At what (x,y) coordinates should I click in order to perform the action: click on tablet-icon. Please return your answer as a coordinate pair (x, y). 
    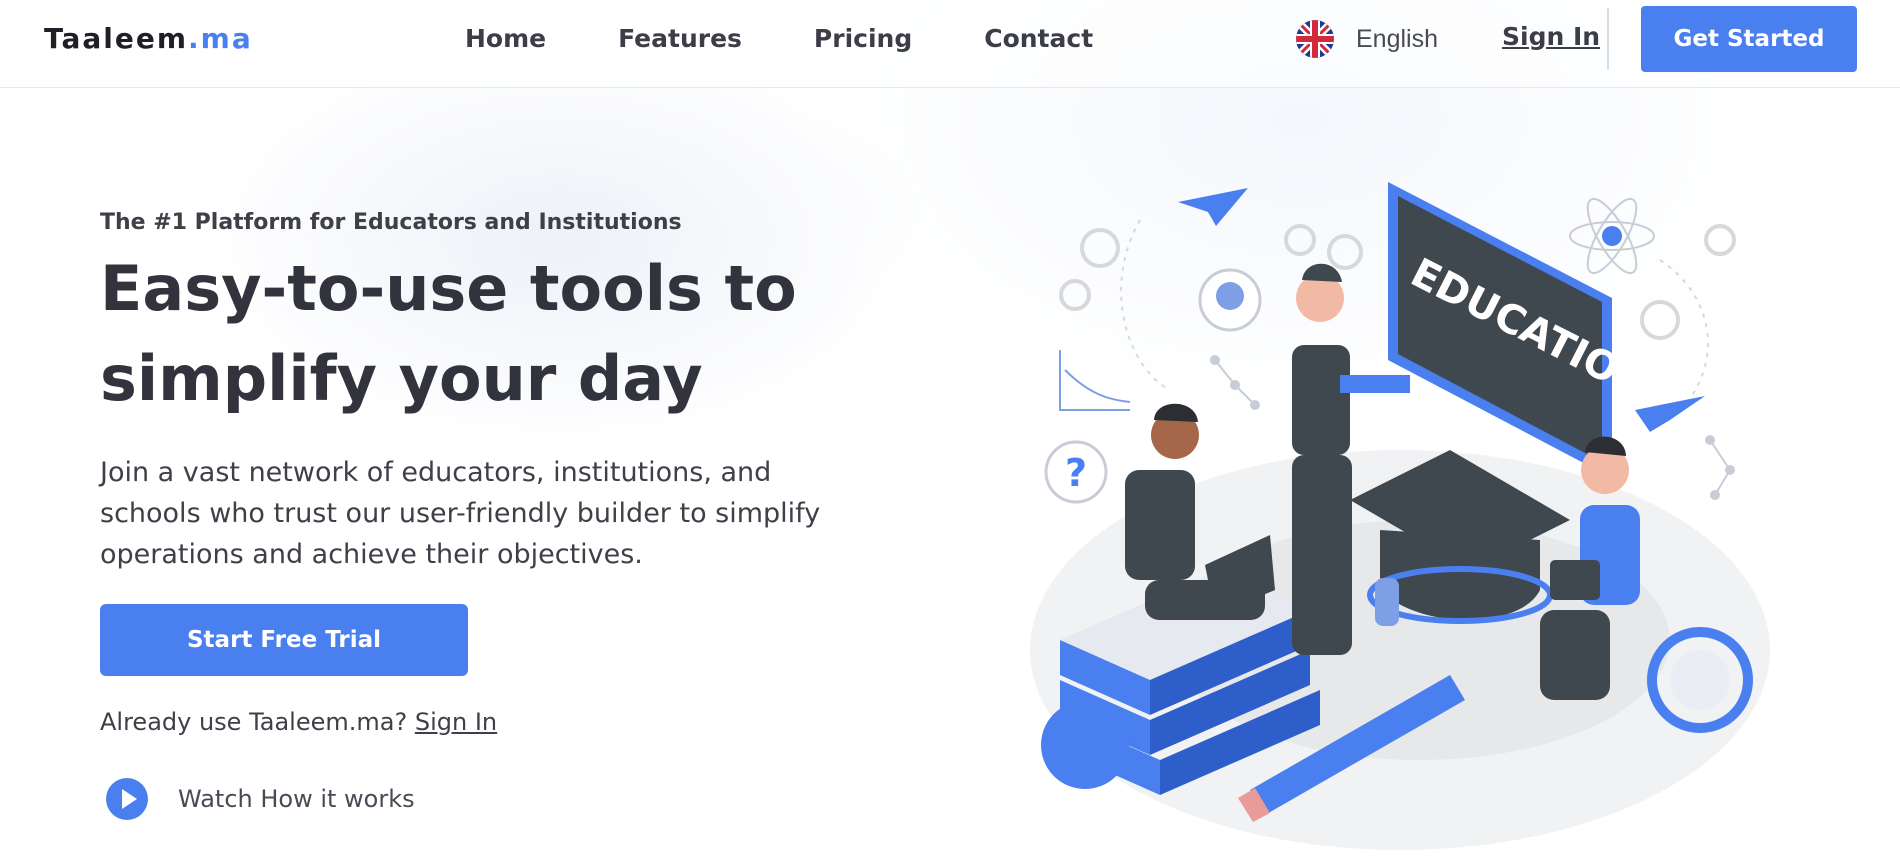
    Looking at the image, I should click on (1575, 580).